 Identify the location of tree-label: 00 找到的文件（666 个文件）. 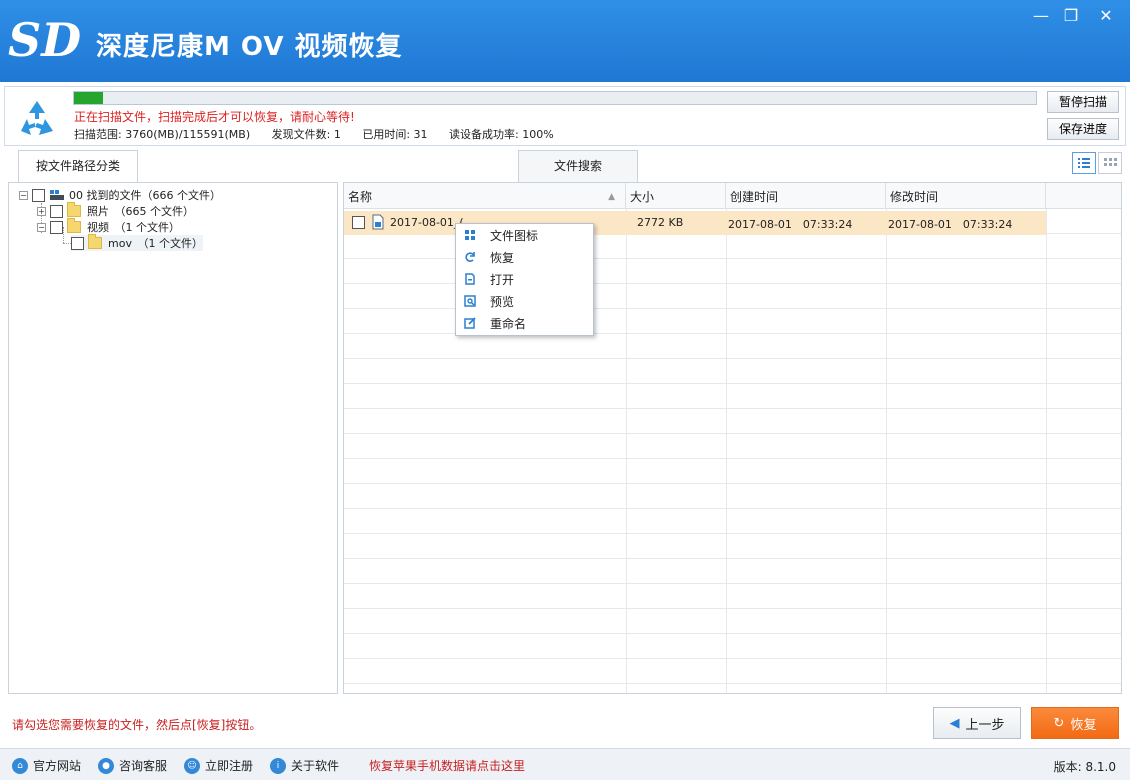
(145, 195).